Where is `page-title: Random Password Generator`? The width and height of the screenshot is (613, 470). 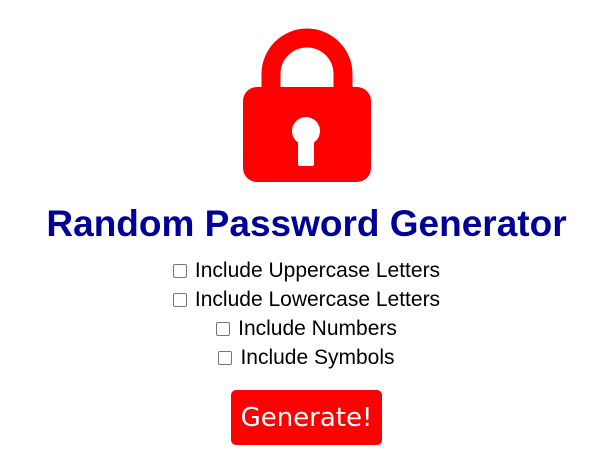 page-title: Random Password Generator is located at coordinates (306, 223).